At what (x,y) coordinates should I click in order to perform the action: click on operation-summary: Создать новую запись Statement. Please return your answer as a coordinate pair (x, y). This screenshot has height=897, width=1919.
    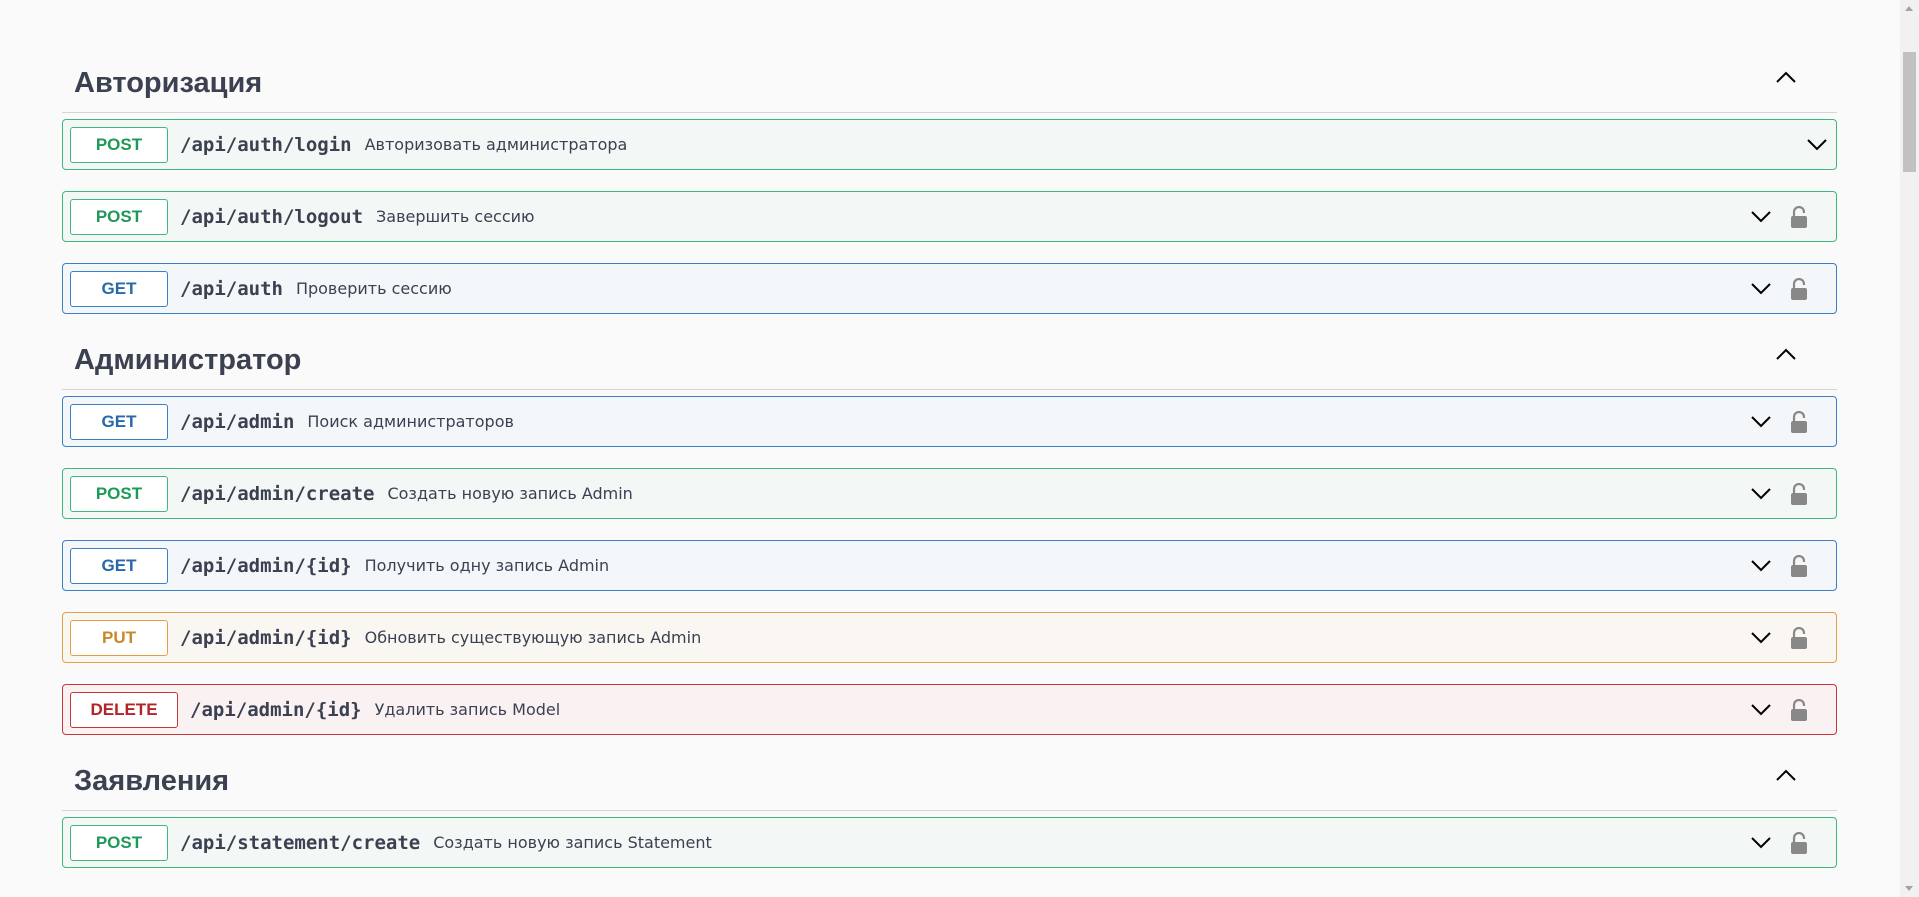
    Looking at the image, I should click on (572, 842).